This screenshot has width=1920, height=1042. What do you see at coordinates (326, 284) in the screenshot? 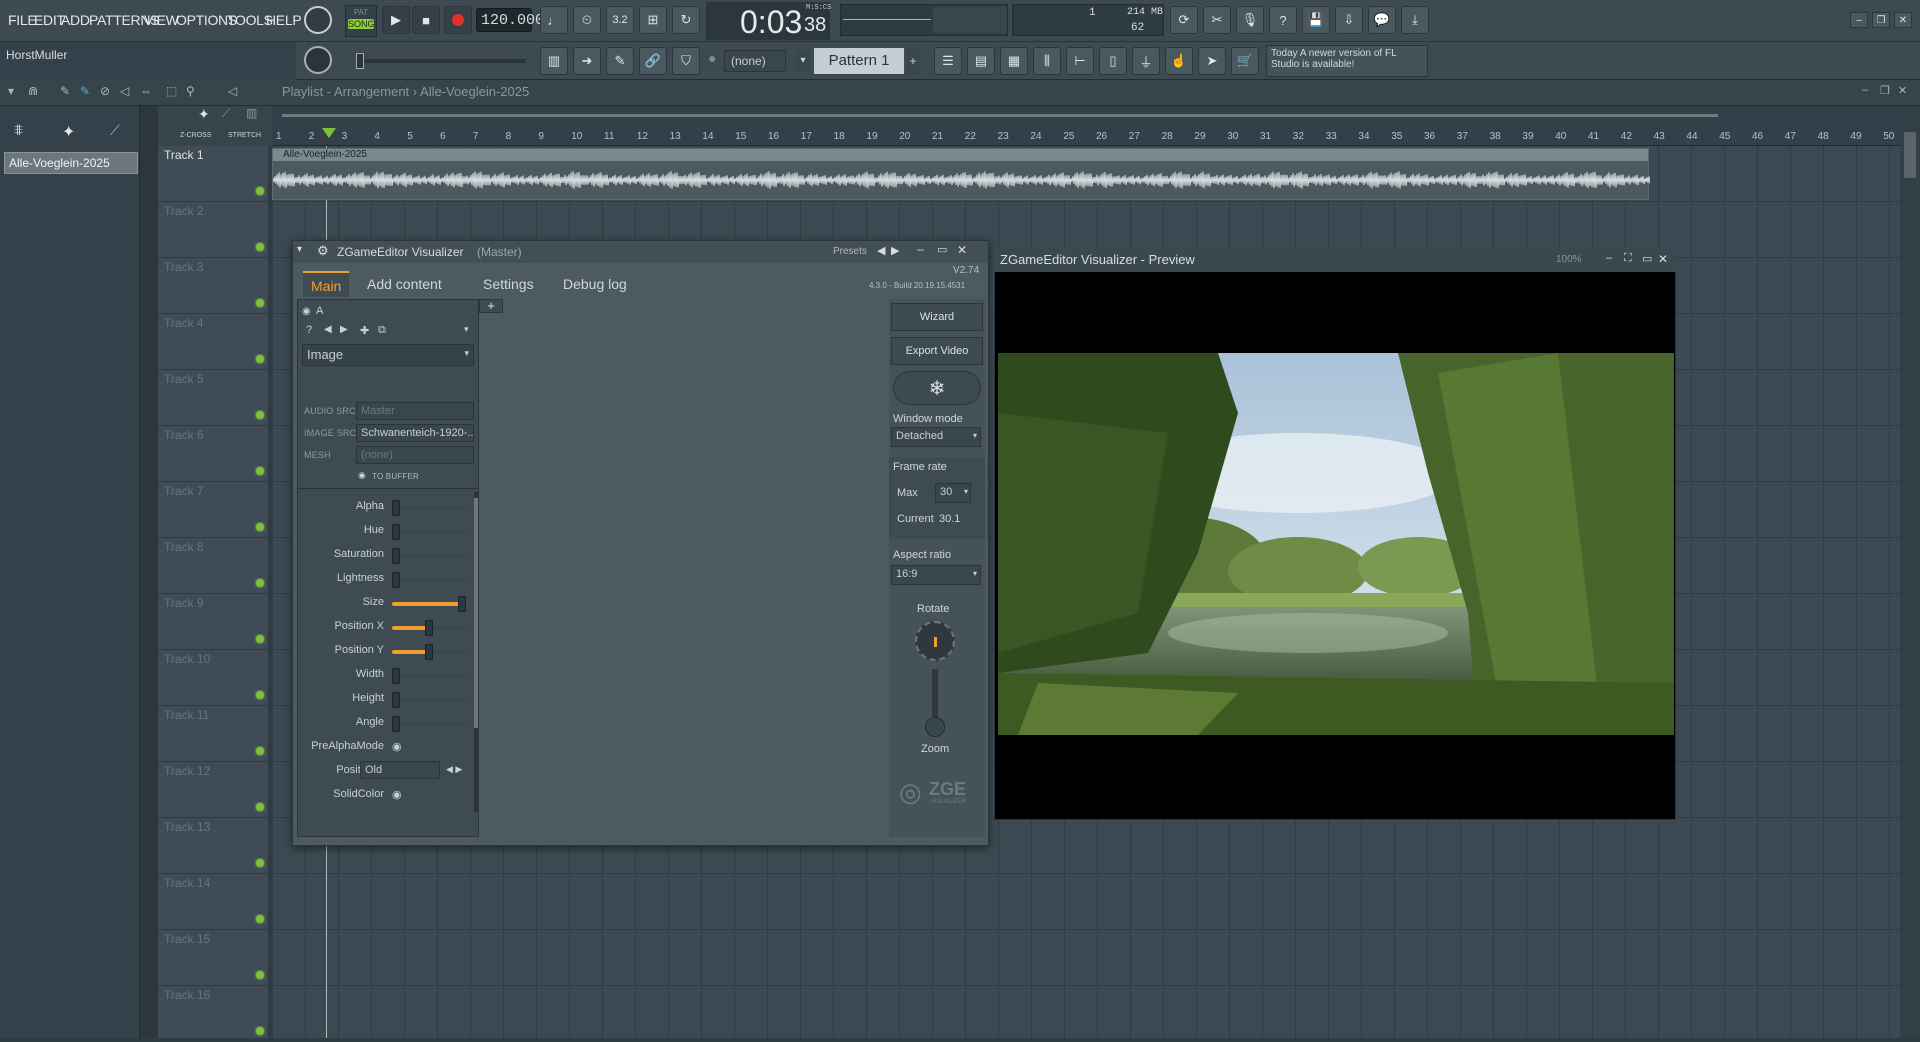
I see `tab-main: Main` at bounding box center [326, 284].